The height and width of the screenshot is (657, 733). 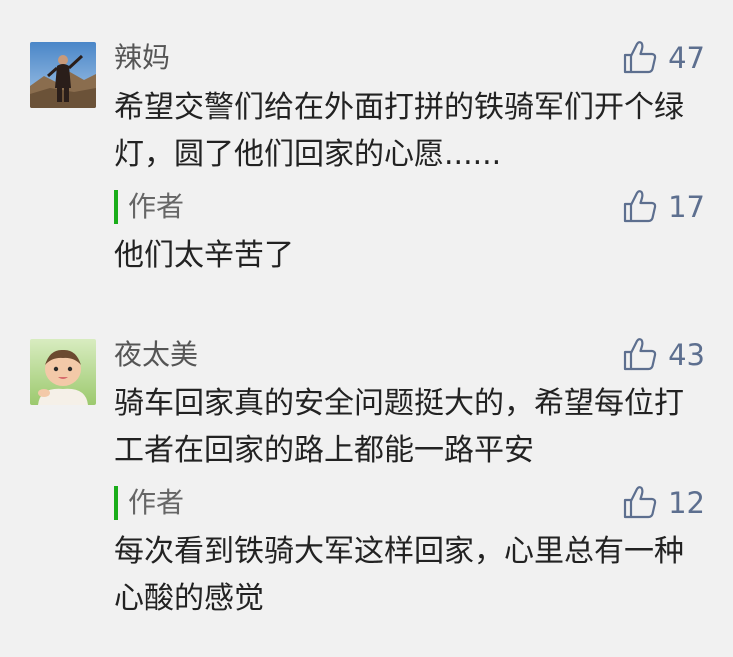 I want to click on author-reply-content: 每次看到铁骑大军这样回家，心里总有一种心酸的感觉, so click(x=399, y=575).